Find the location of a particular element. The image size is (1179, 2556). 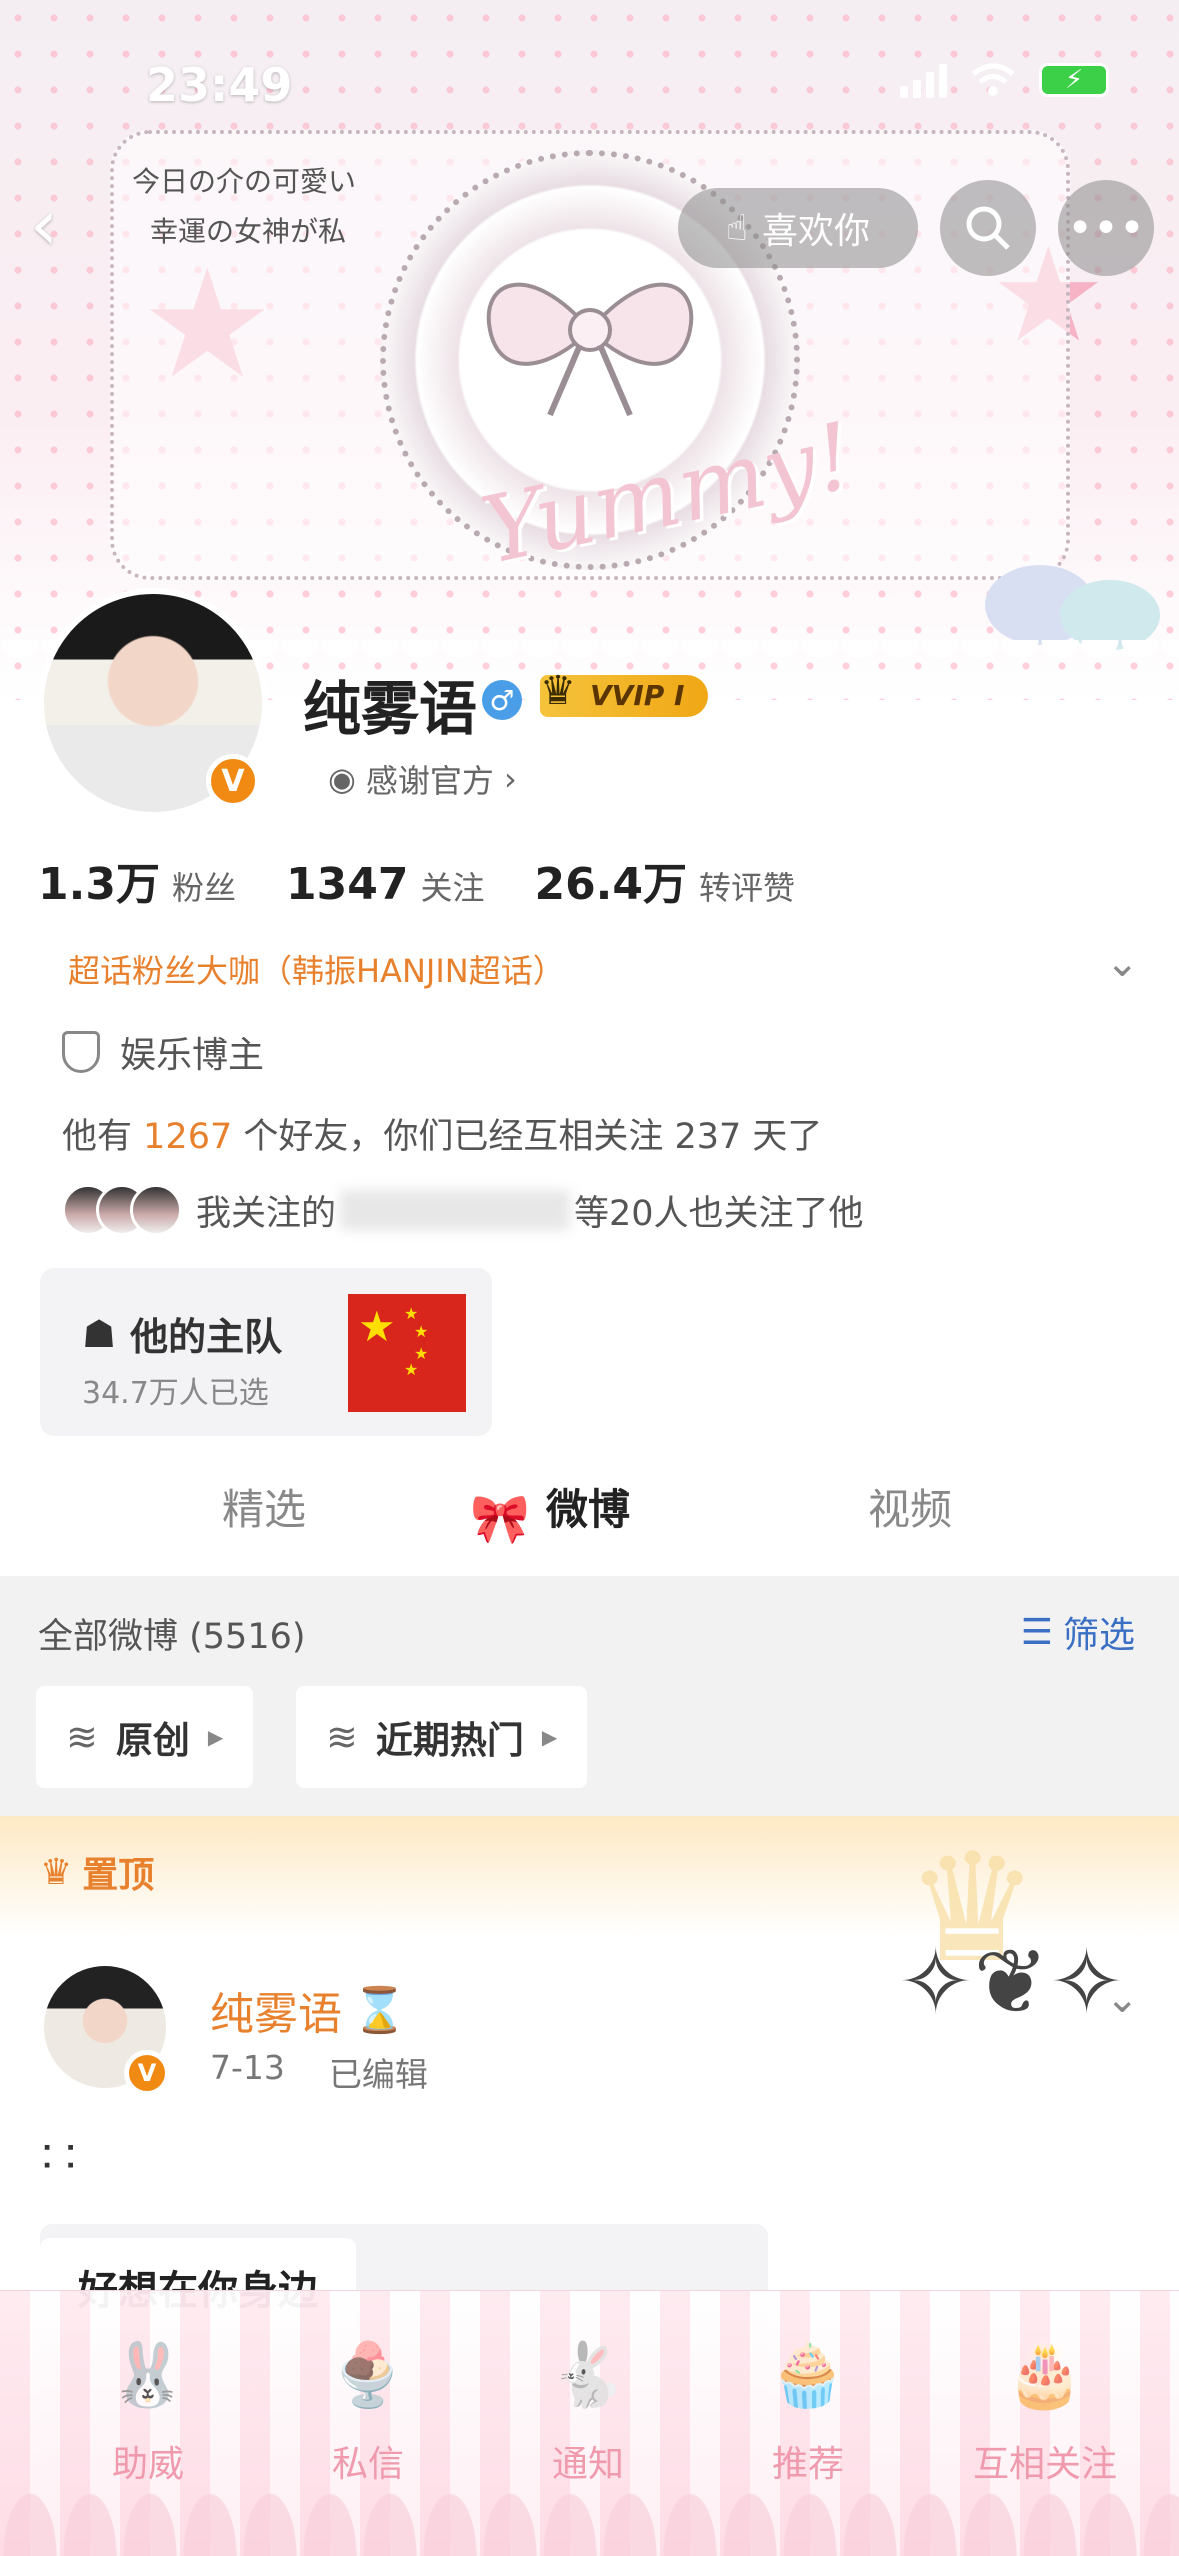

nav-mutual: 🎂 互相关注 is located at coordinates (1045, 2411).